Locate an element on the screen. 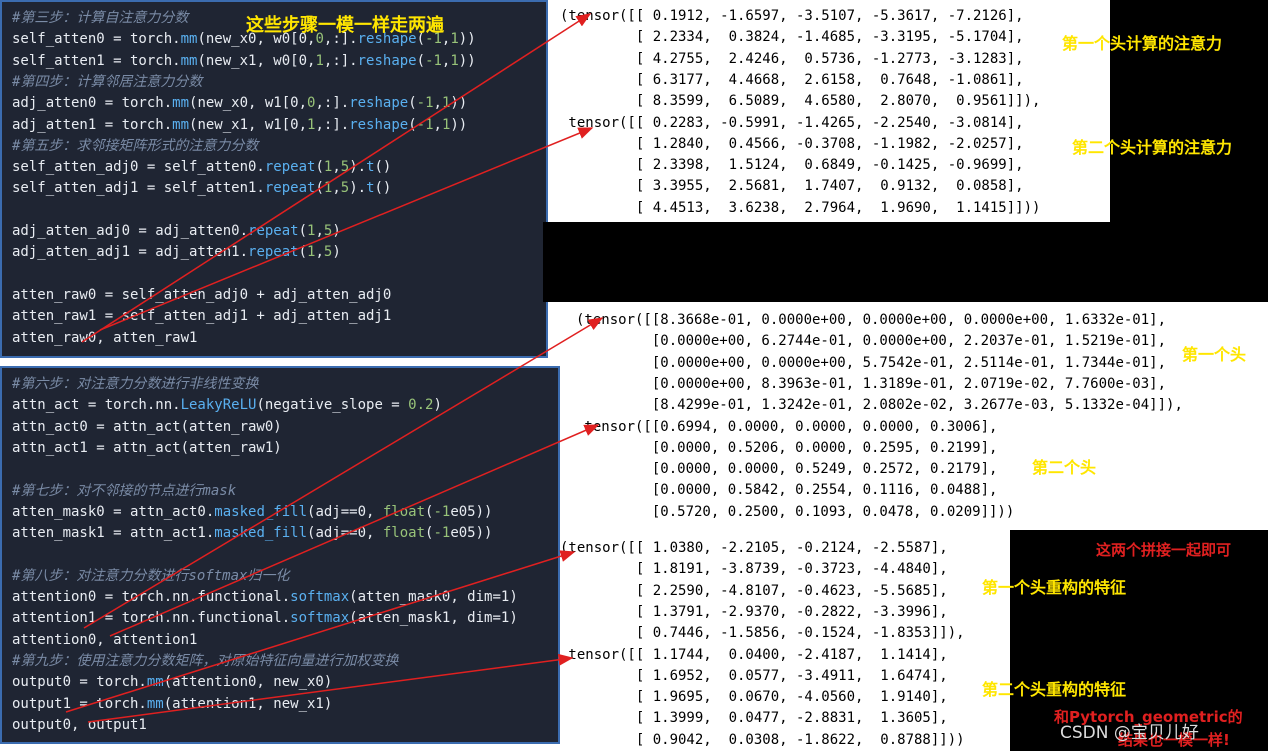  watermark: CSDN @宝贝儿好 is located at coordinates (1129, 733).